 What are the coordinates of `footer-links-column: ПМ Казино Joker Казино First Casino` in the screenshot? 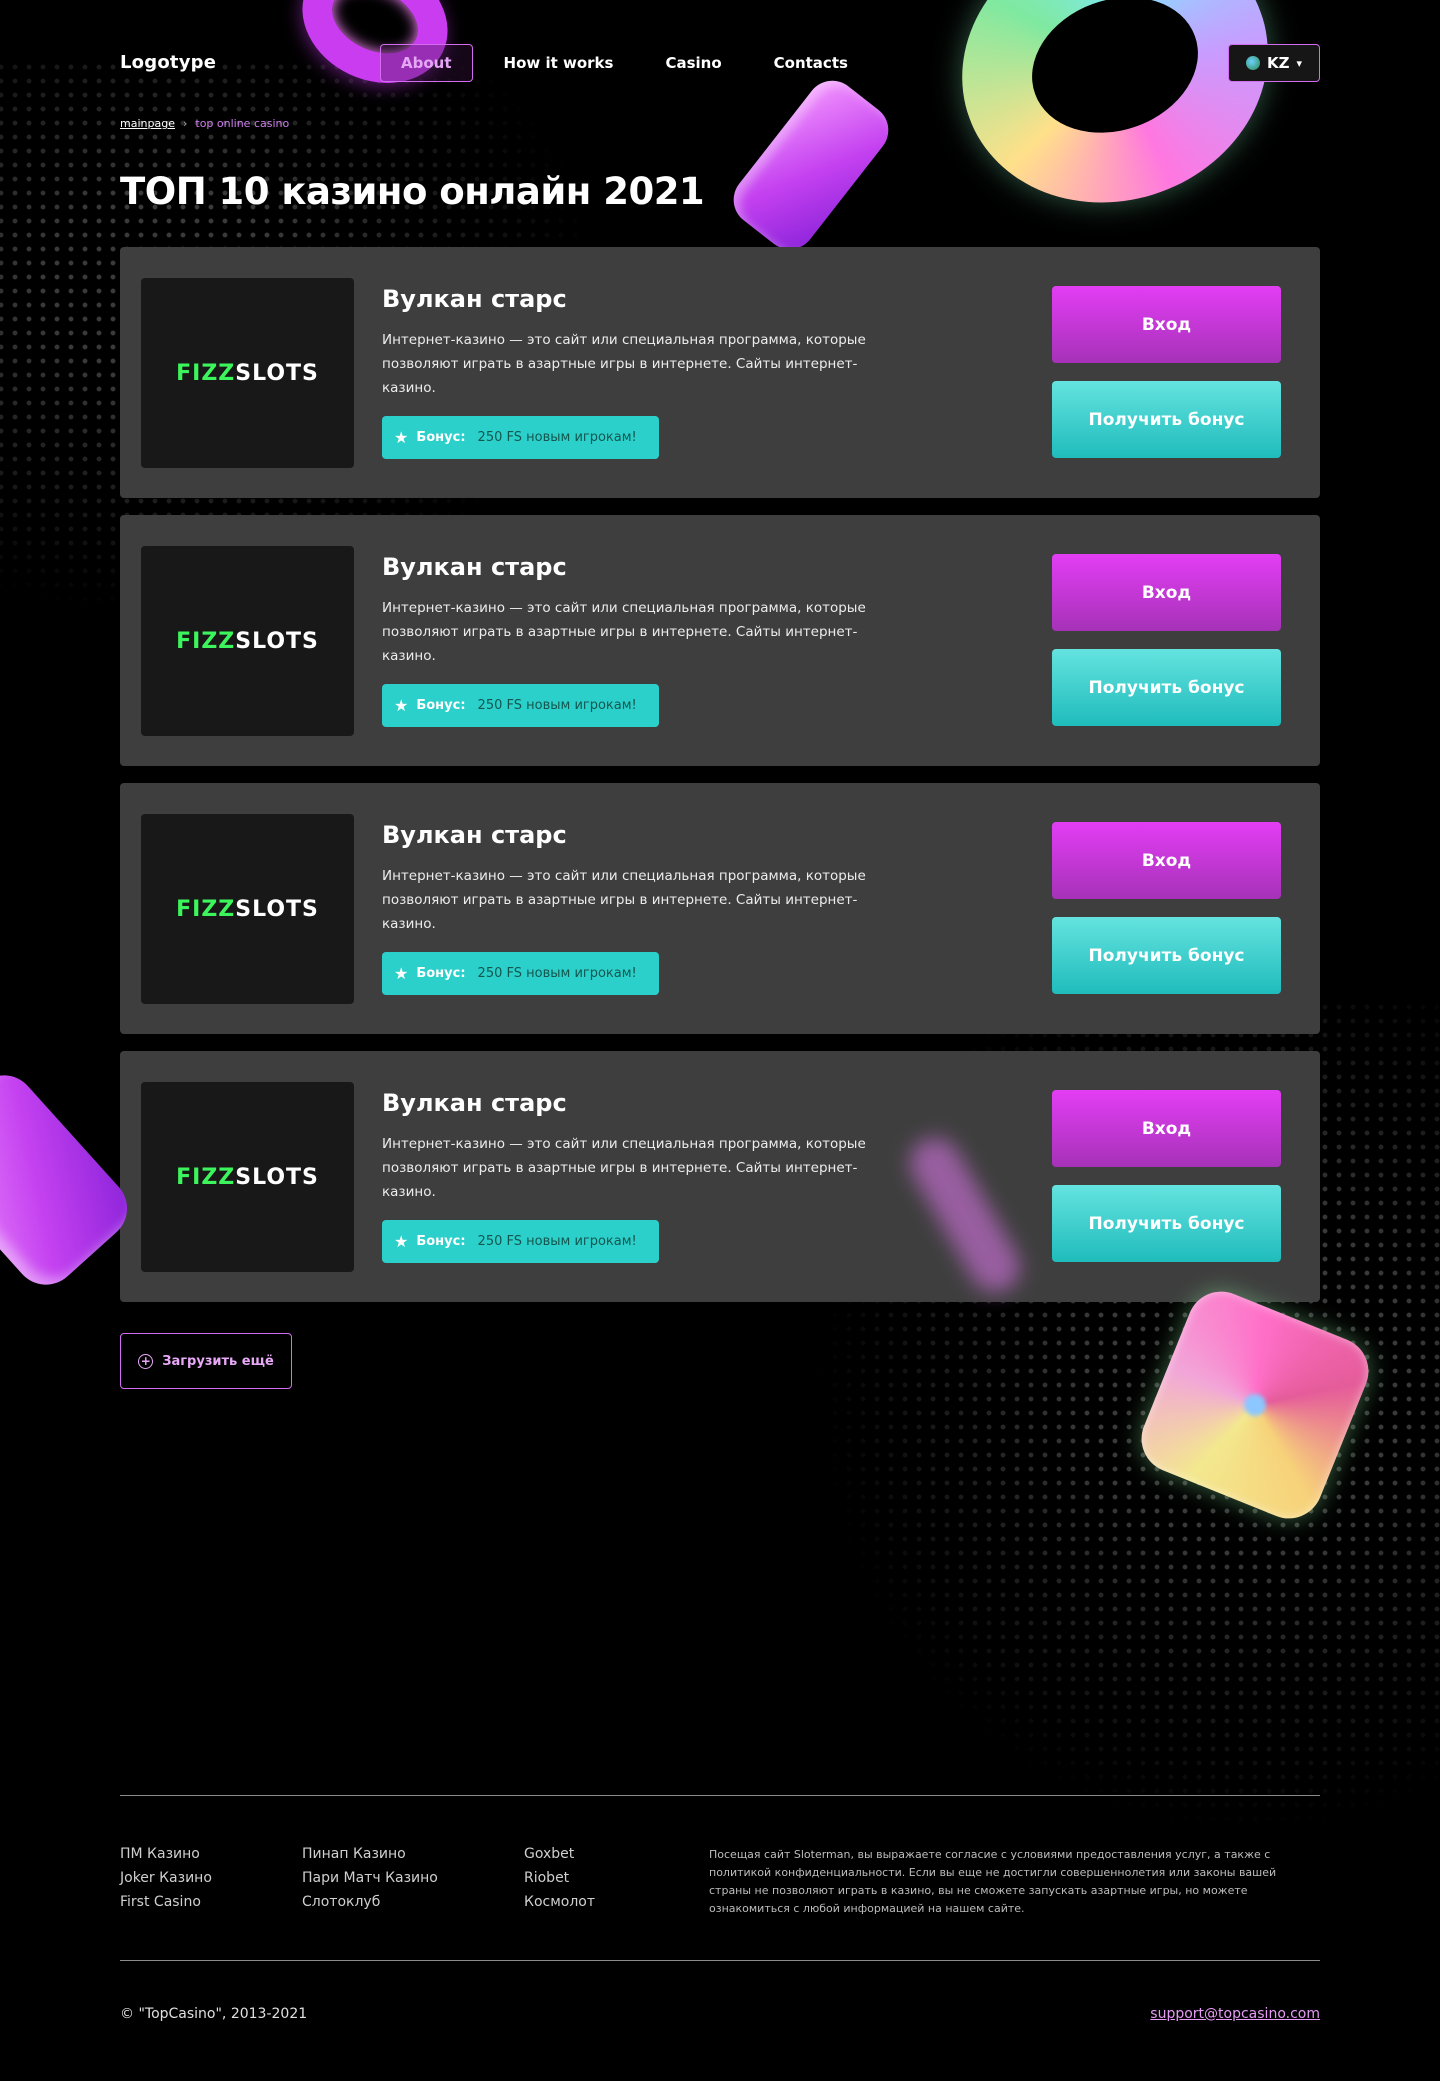 It's located at (166, 1878).